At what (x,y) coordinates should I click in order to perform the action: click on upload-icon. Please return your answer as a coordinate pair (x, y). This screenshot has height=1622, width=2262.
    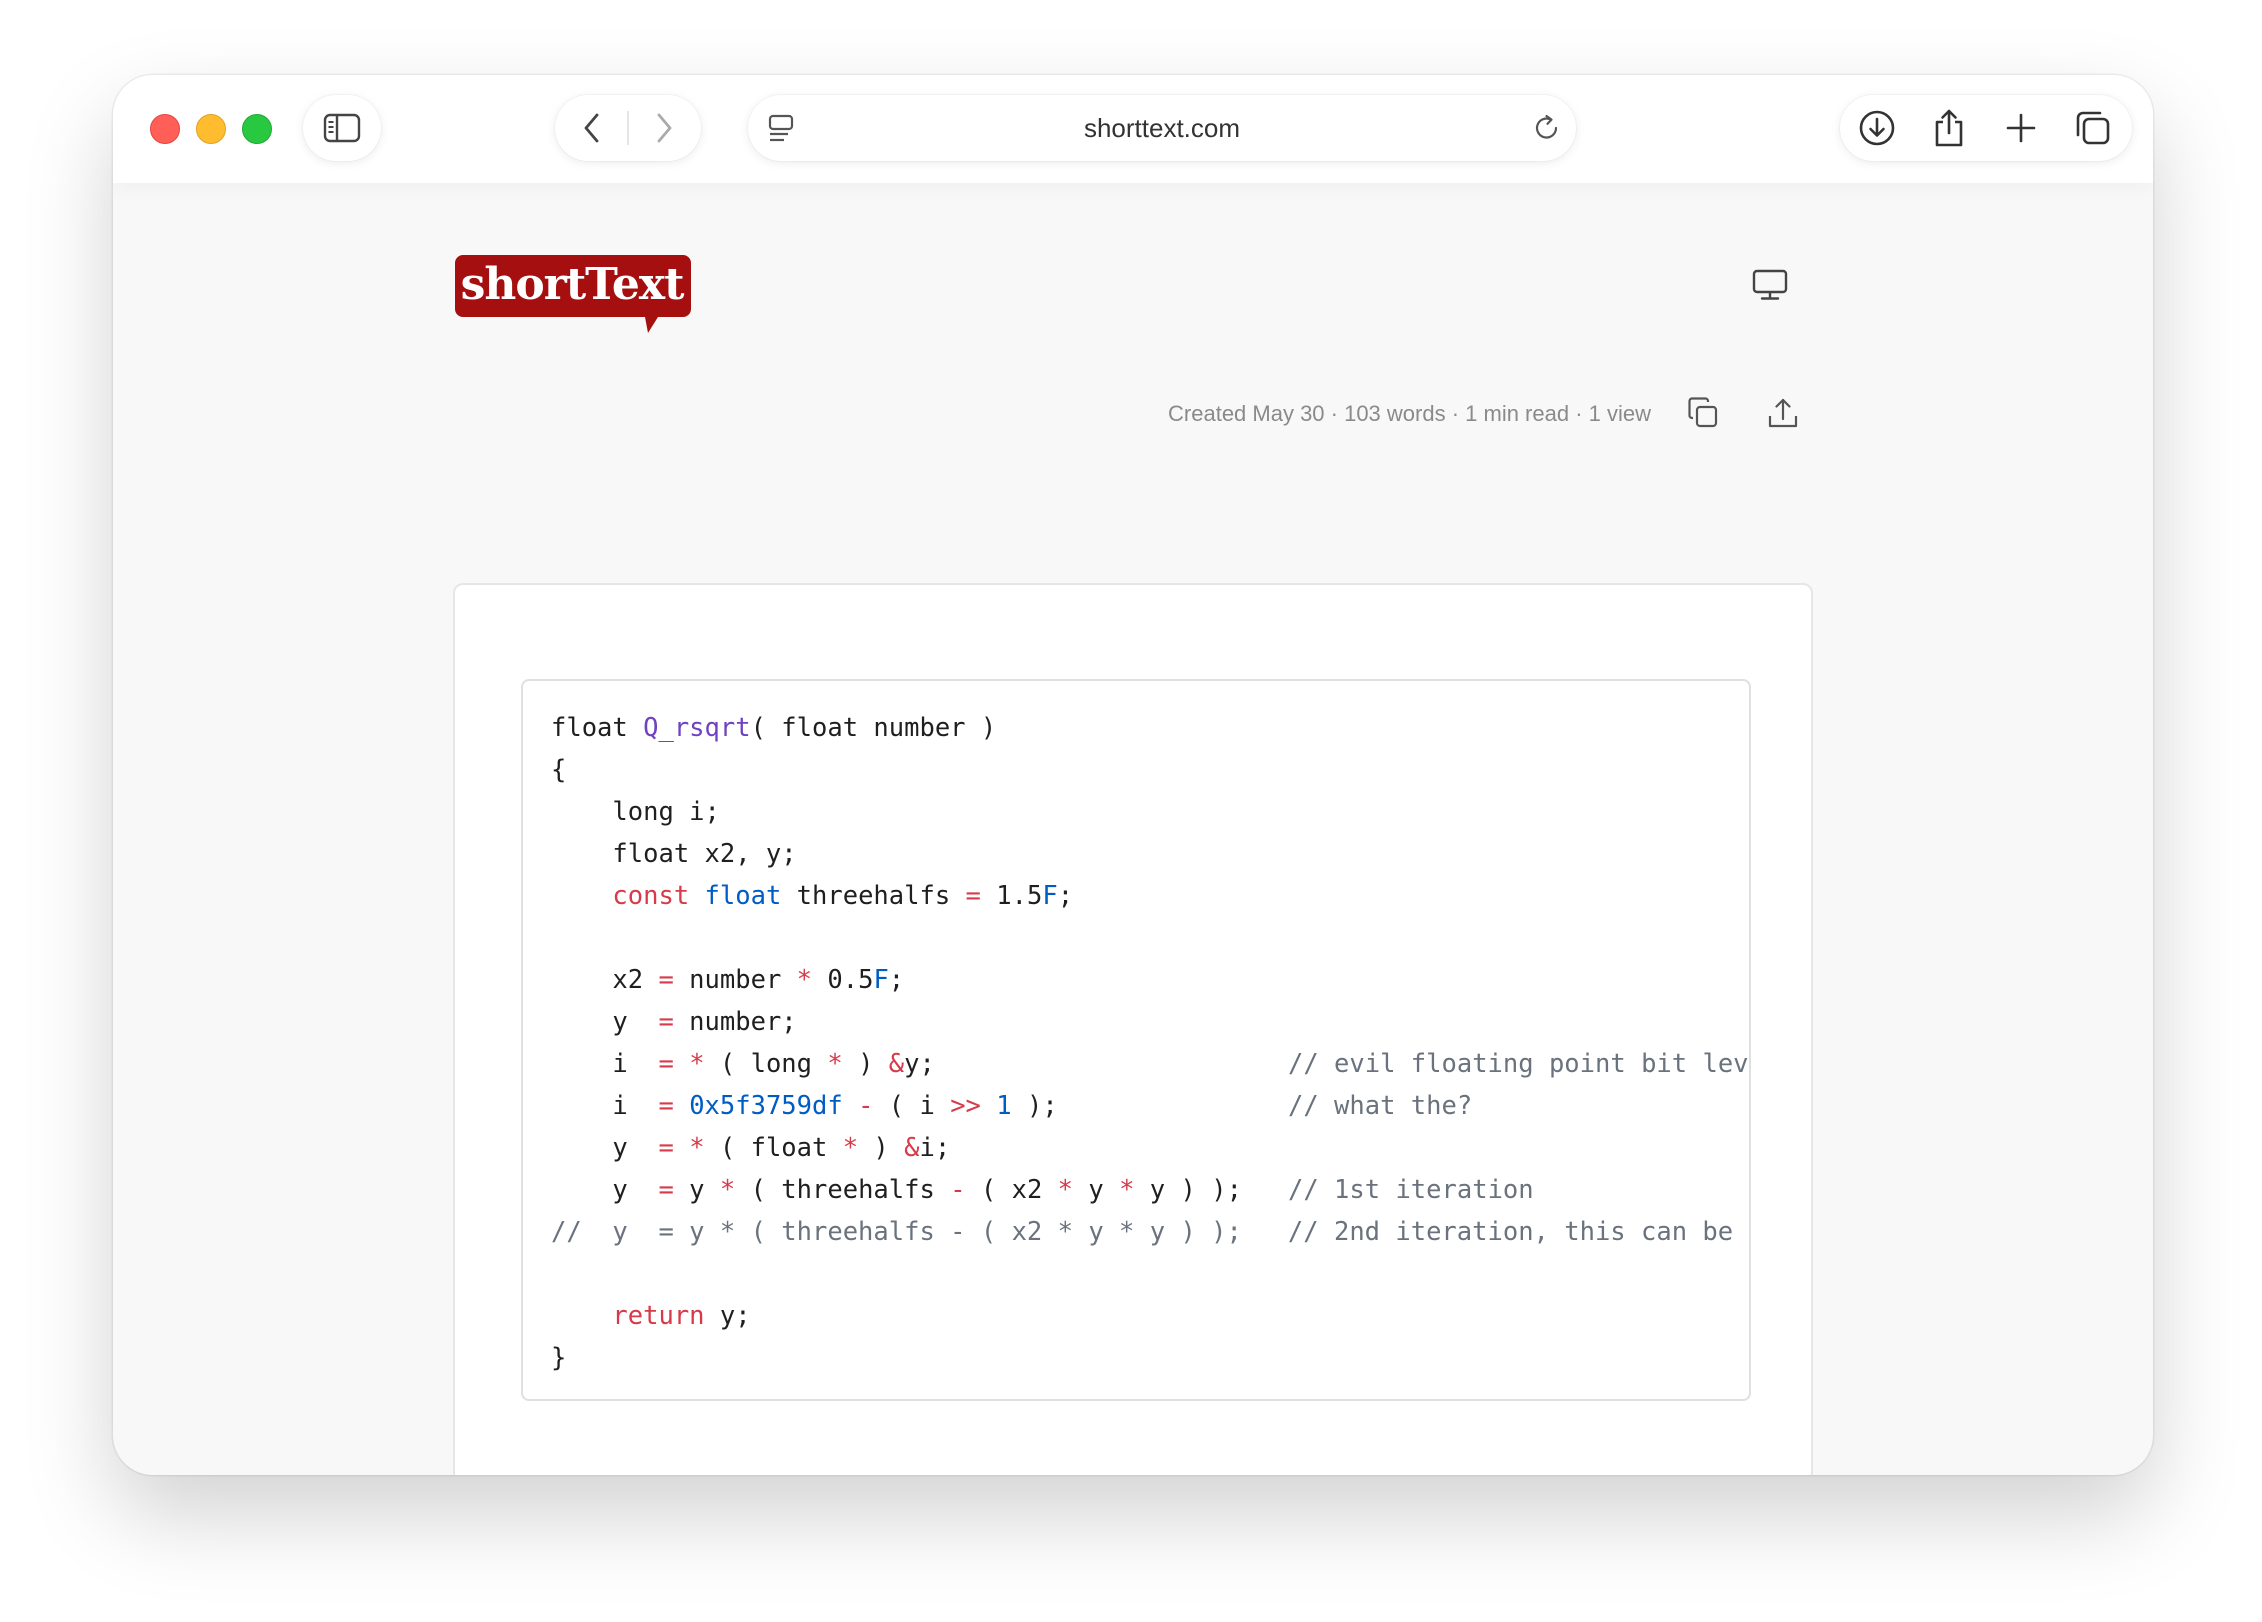
    Looking at the image, I should click on (1783, 413).